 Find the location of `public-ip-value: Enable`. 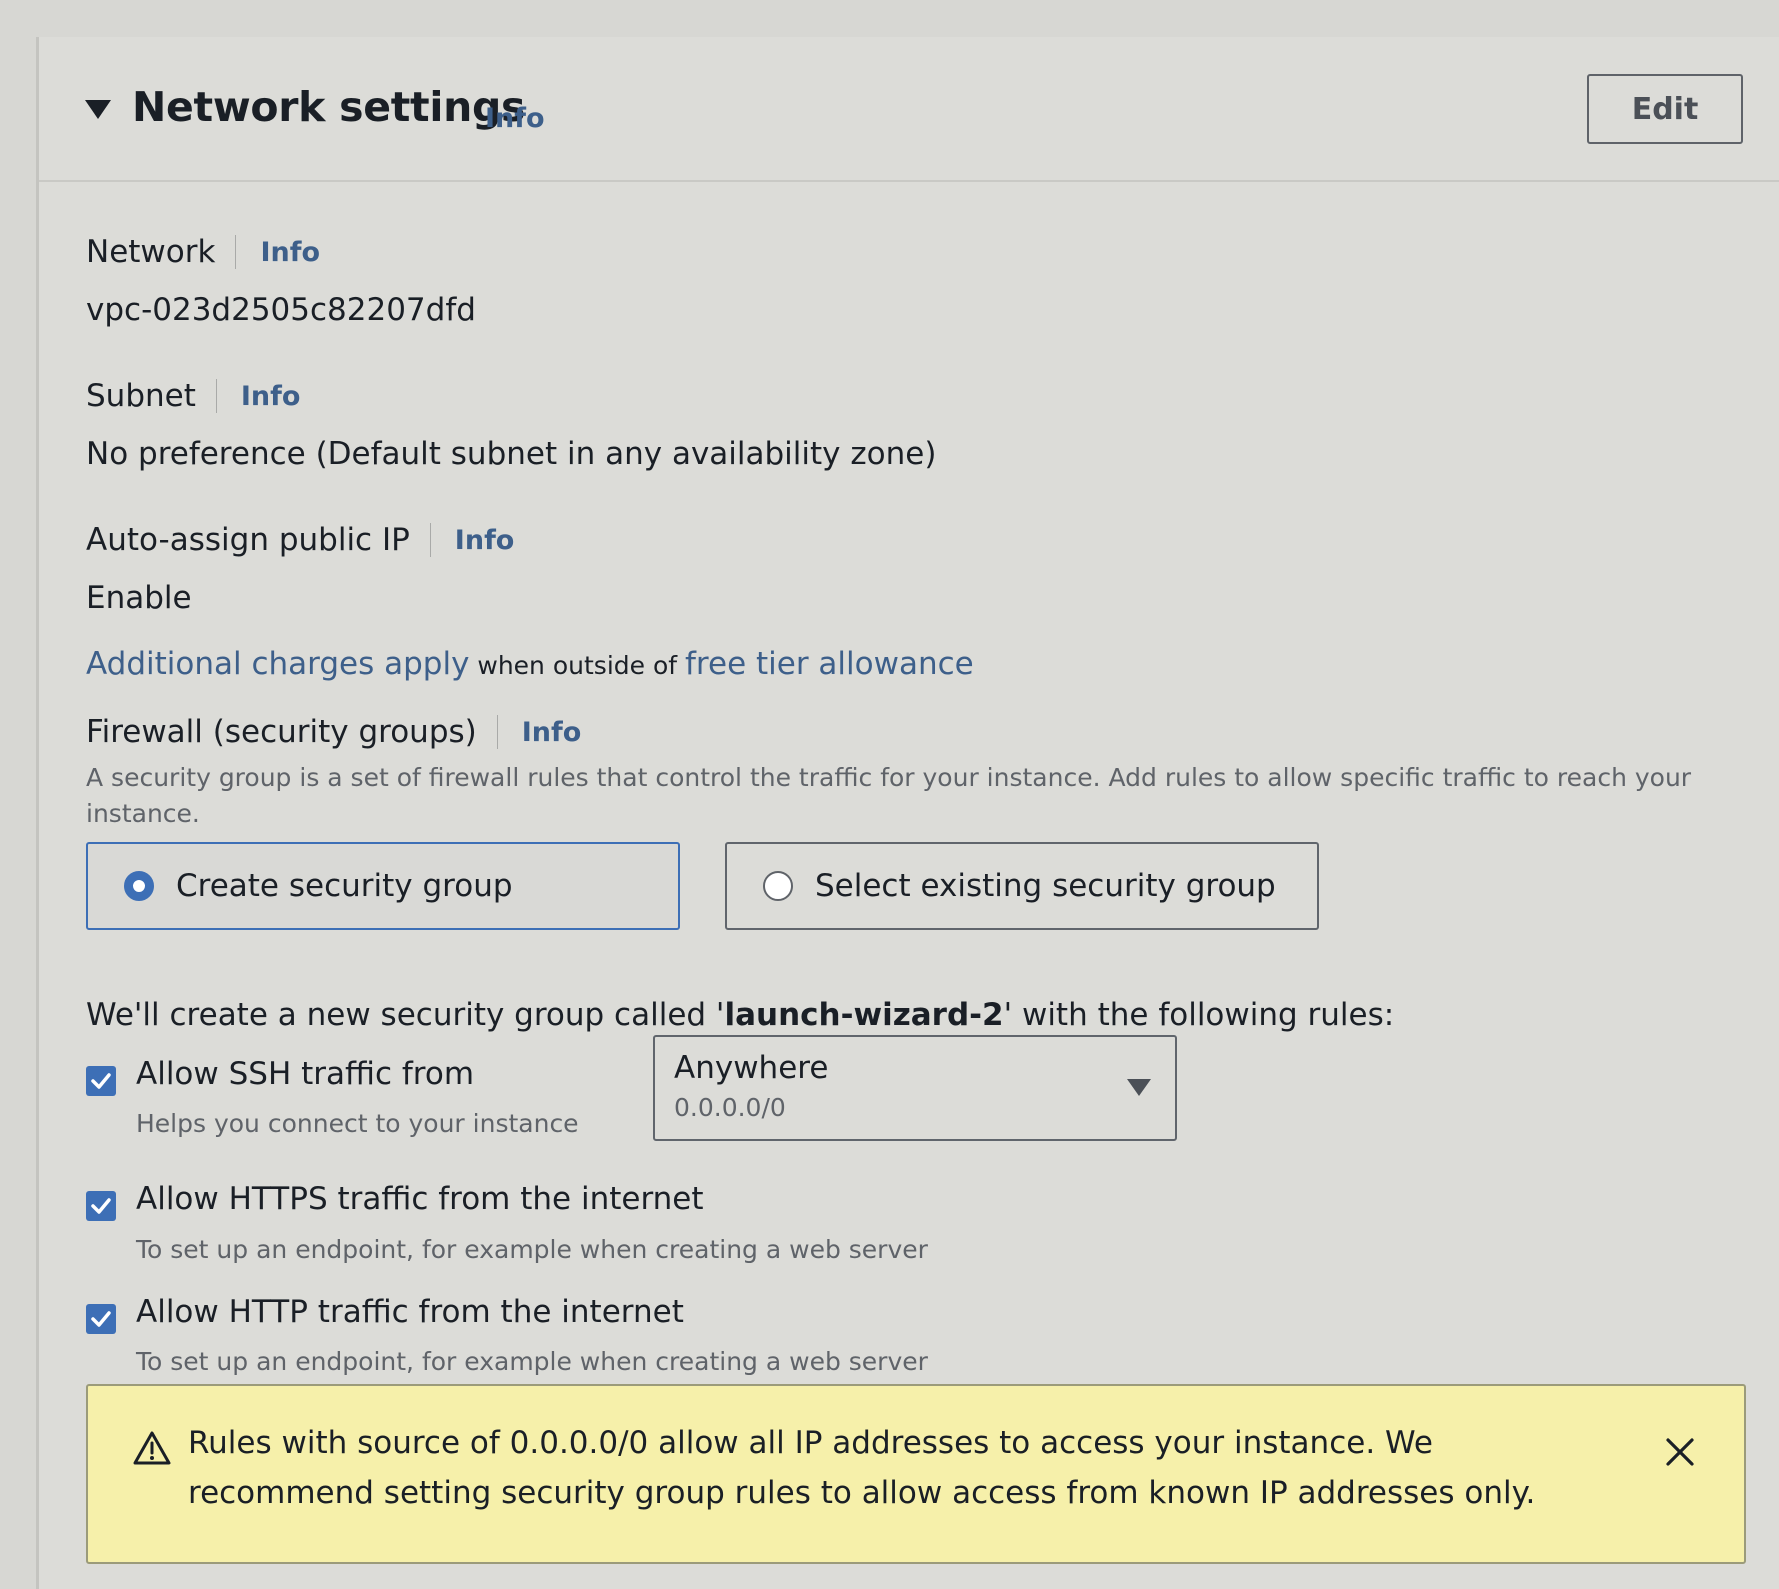

public-ip-value: Enable is located at coordinates (139, 598).